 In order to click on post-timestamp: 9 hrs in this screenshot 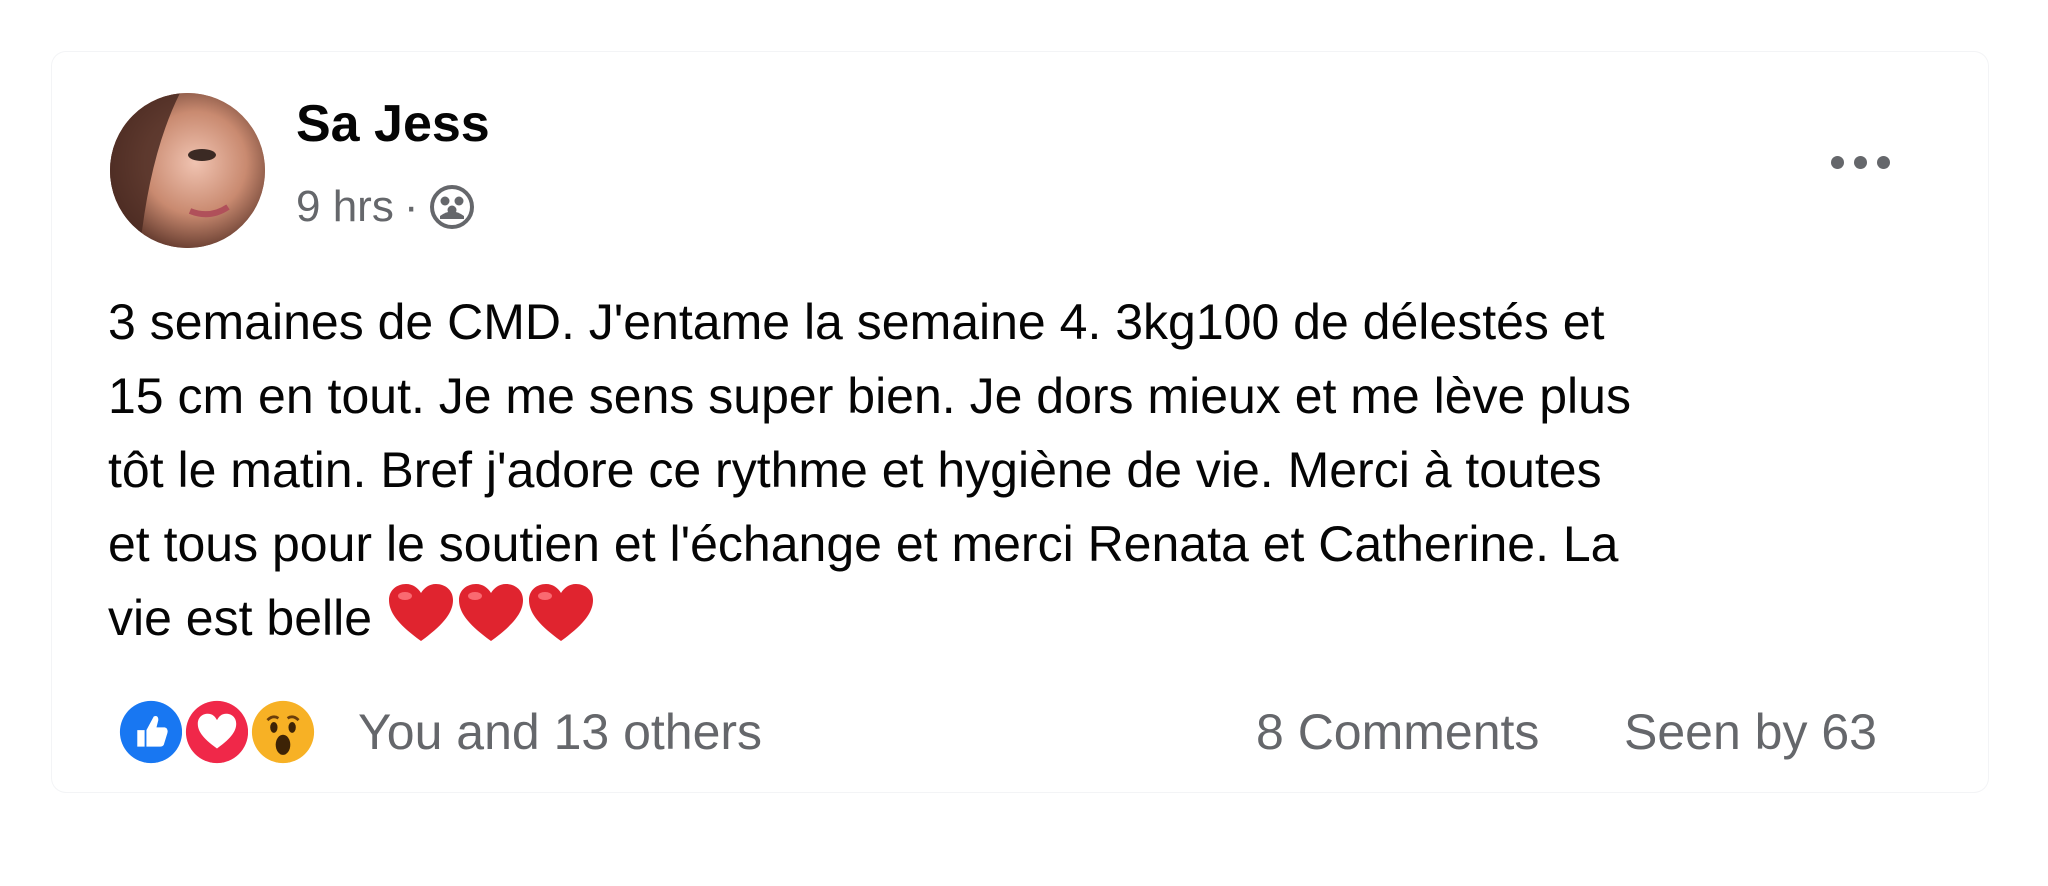, I will do `click(345, 207)`.